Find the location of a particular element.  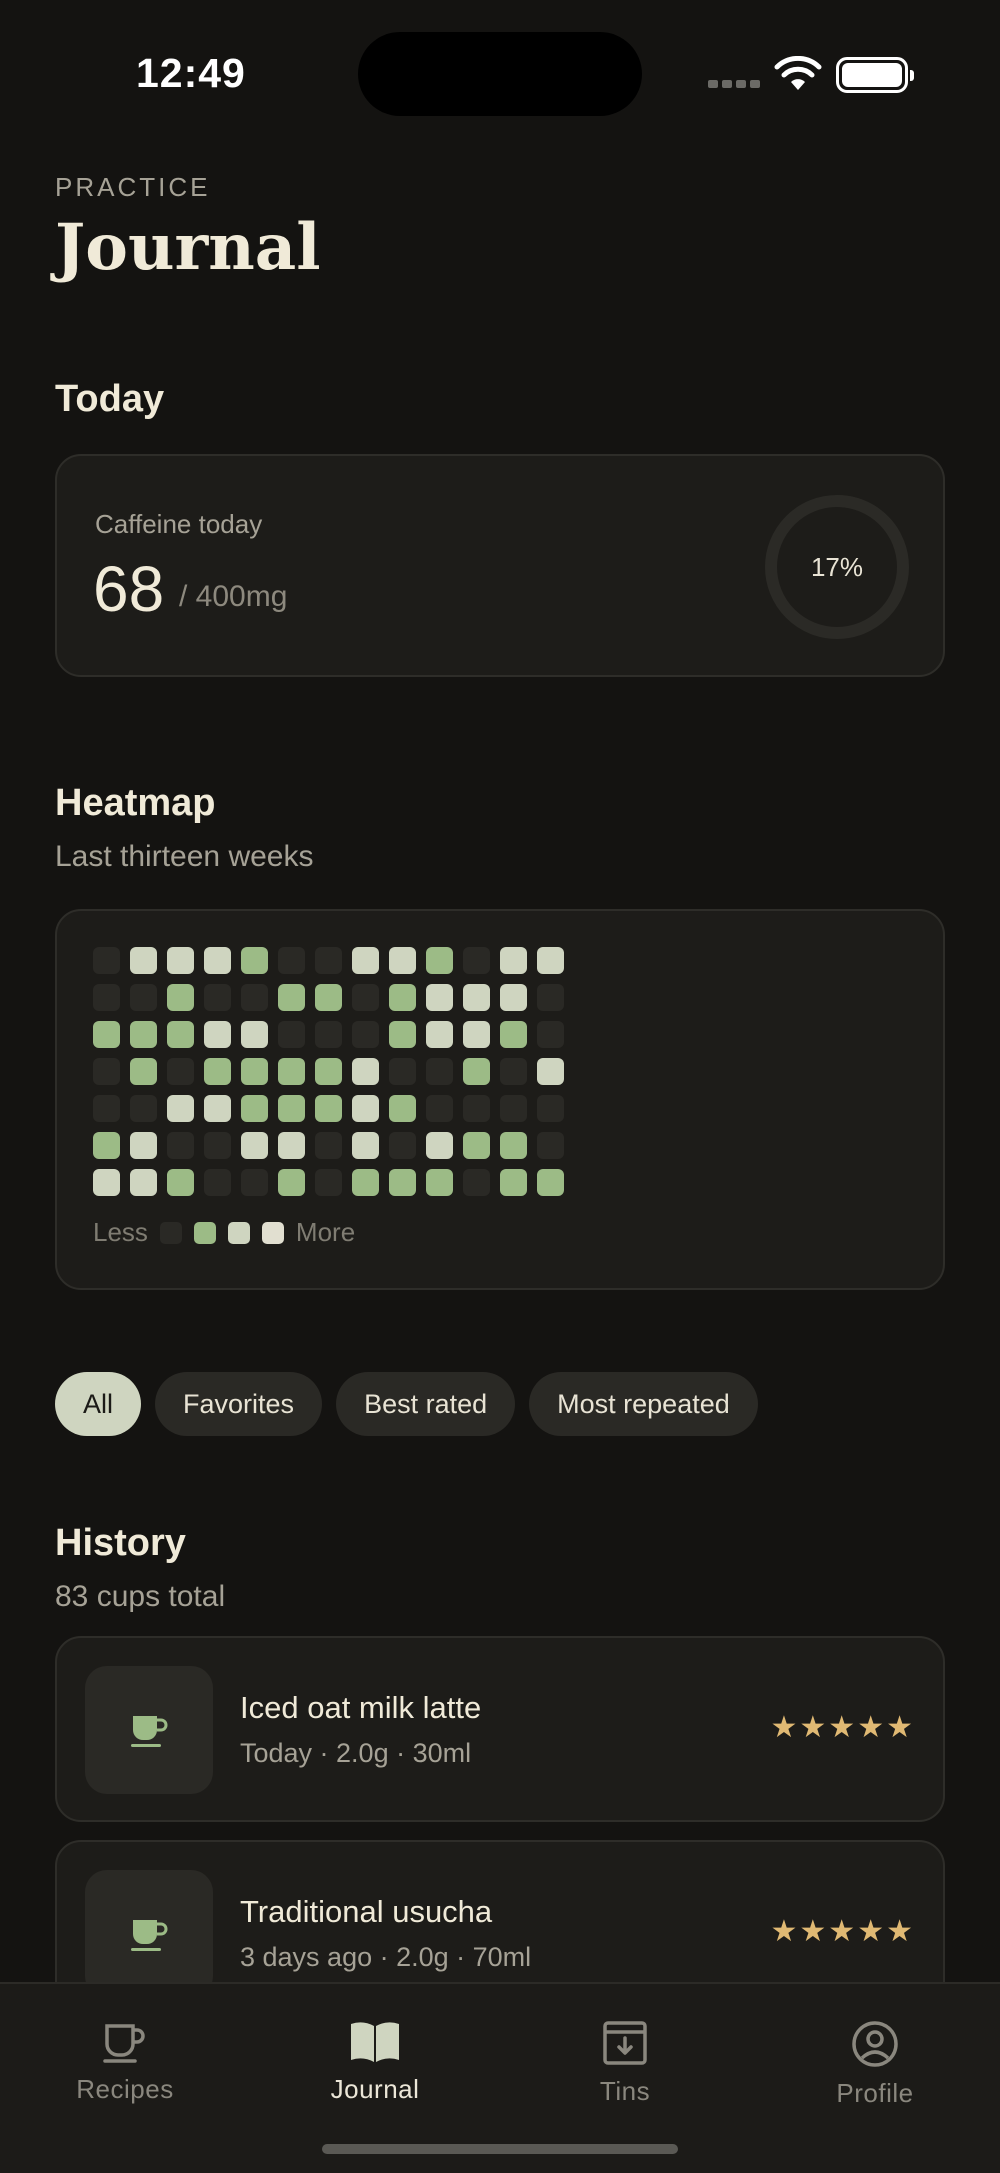

tab-profile: Profile is located at coordinates (875, 2059).